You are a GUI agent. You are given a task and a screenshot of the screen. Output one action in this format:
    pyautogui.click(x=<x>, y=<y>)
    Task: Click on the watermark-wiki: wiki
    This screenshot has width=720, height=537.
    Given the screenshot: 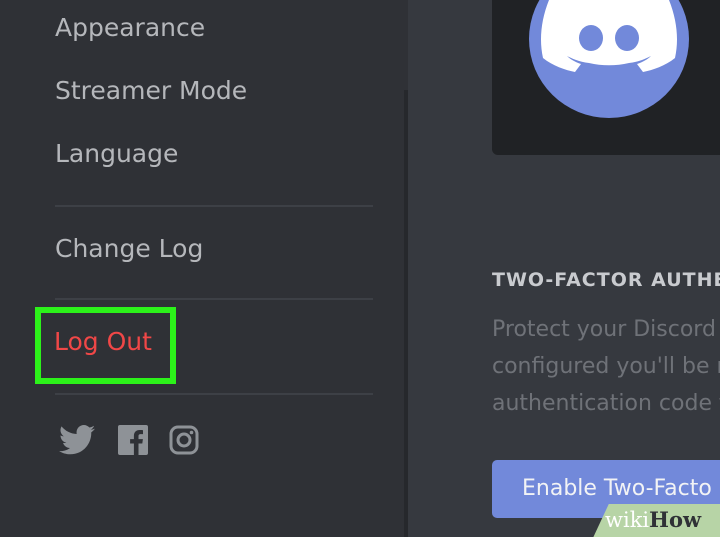 What is the action you would take?
    pyautogui.click(x=627, y=520)
    